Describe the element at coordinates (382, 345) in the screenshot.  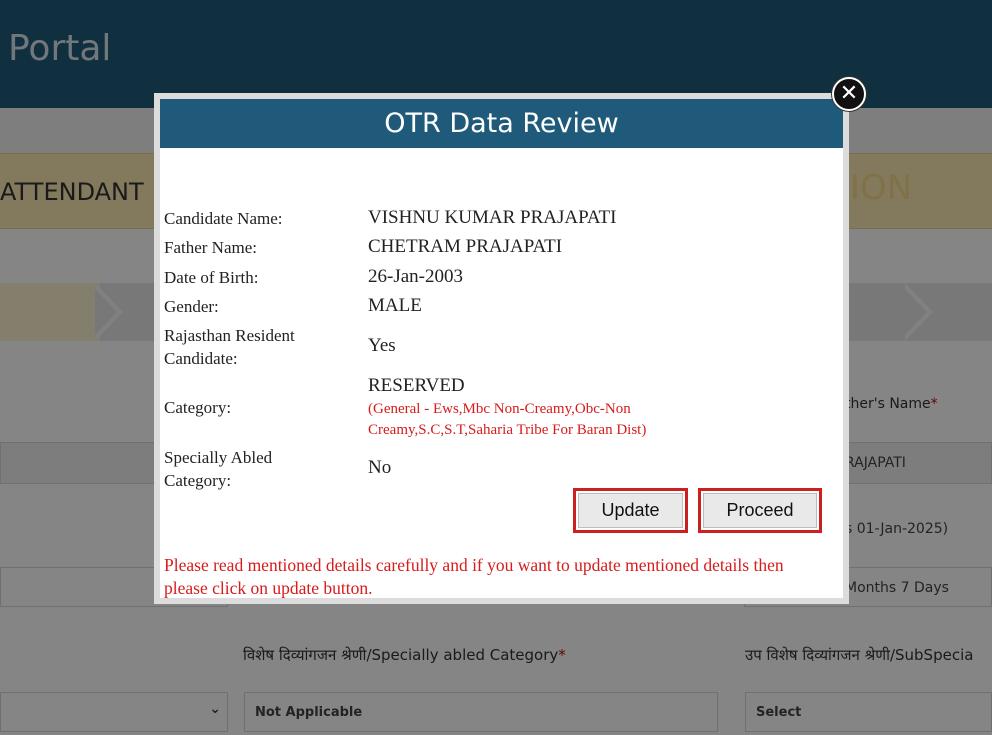
I see `resident-value: Yes` at that location.